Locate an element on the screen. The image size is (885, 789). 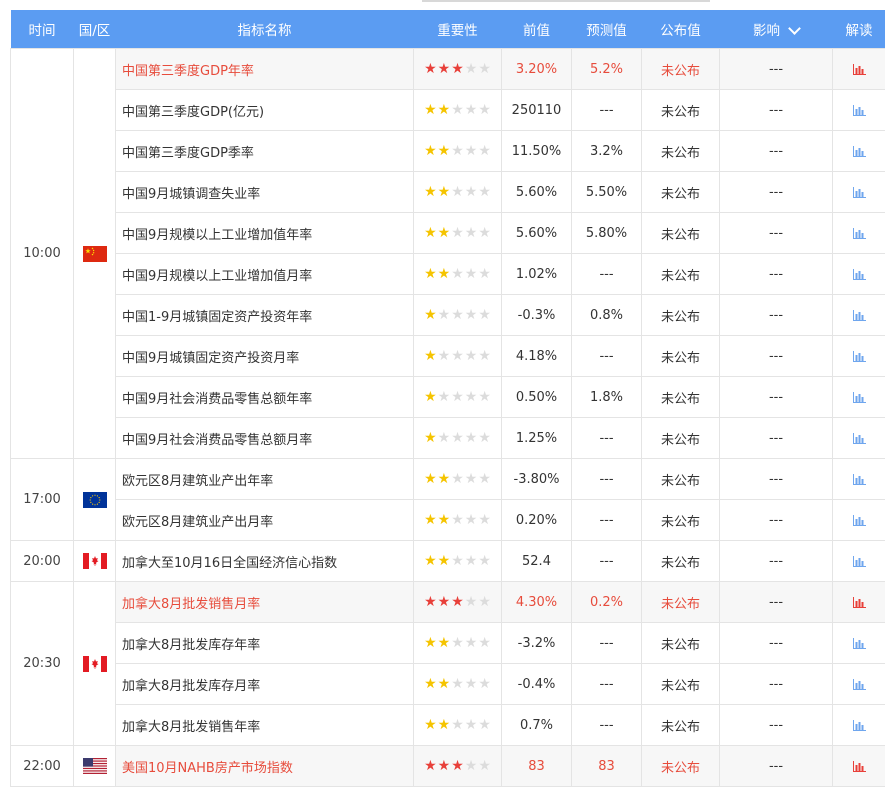
indicator-name: 中国9月城镇调查失业率 is located at coordinates (264, 192).